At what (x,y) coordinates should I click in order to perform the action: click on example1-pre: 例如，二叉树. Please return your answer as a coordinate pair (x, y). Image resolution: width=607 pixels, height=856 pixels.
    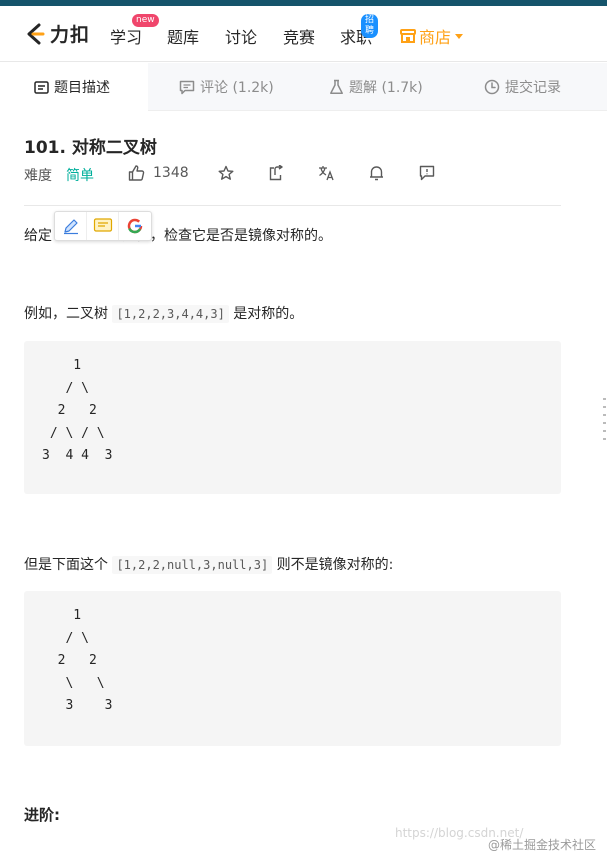
    Looking at the image, I should click on (68, 314).